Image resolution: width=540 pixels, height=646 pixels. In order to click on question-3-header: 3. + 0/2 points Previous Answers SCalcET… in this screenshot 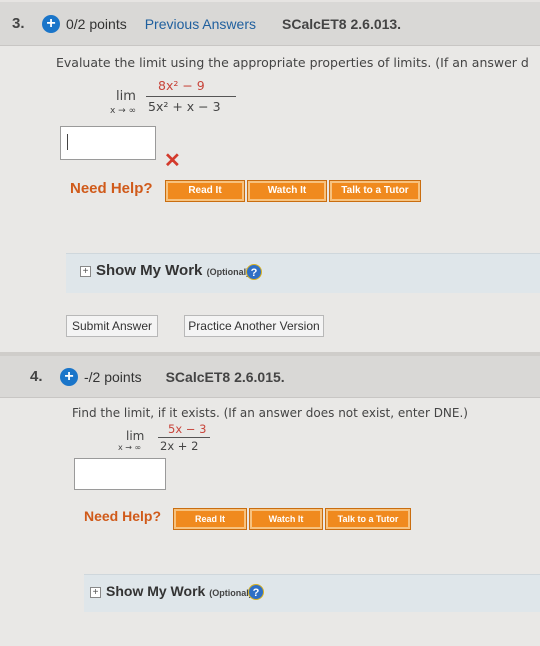, I will do `click(270, 24)`.